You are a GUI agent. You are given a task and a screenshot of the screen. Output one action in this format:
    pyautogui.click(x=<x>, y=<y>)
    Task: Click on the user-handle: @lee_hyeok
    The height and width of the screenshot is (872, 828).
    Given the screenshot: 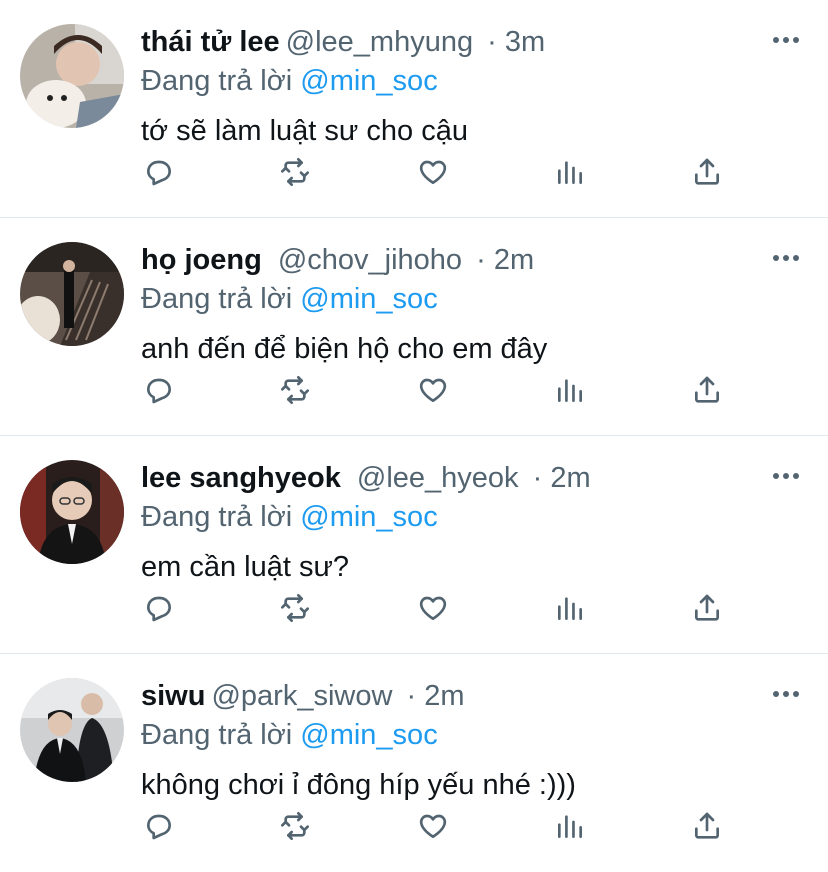 What is the action you would take?
    pyautogui.click(x=438, y=478)
    